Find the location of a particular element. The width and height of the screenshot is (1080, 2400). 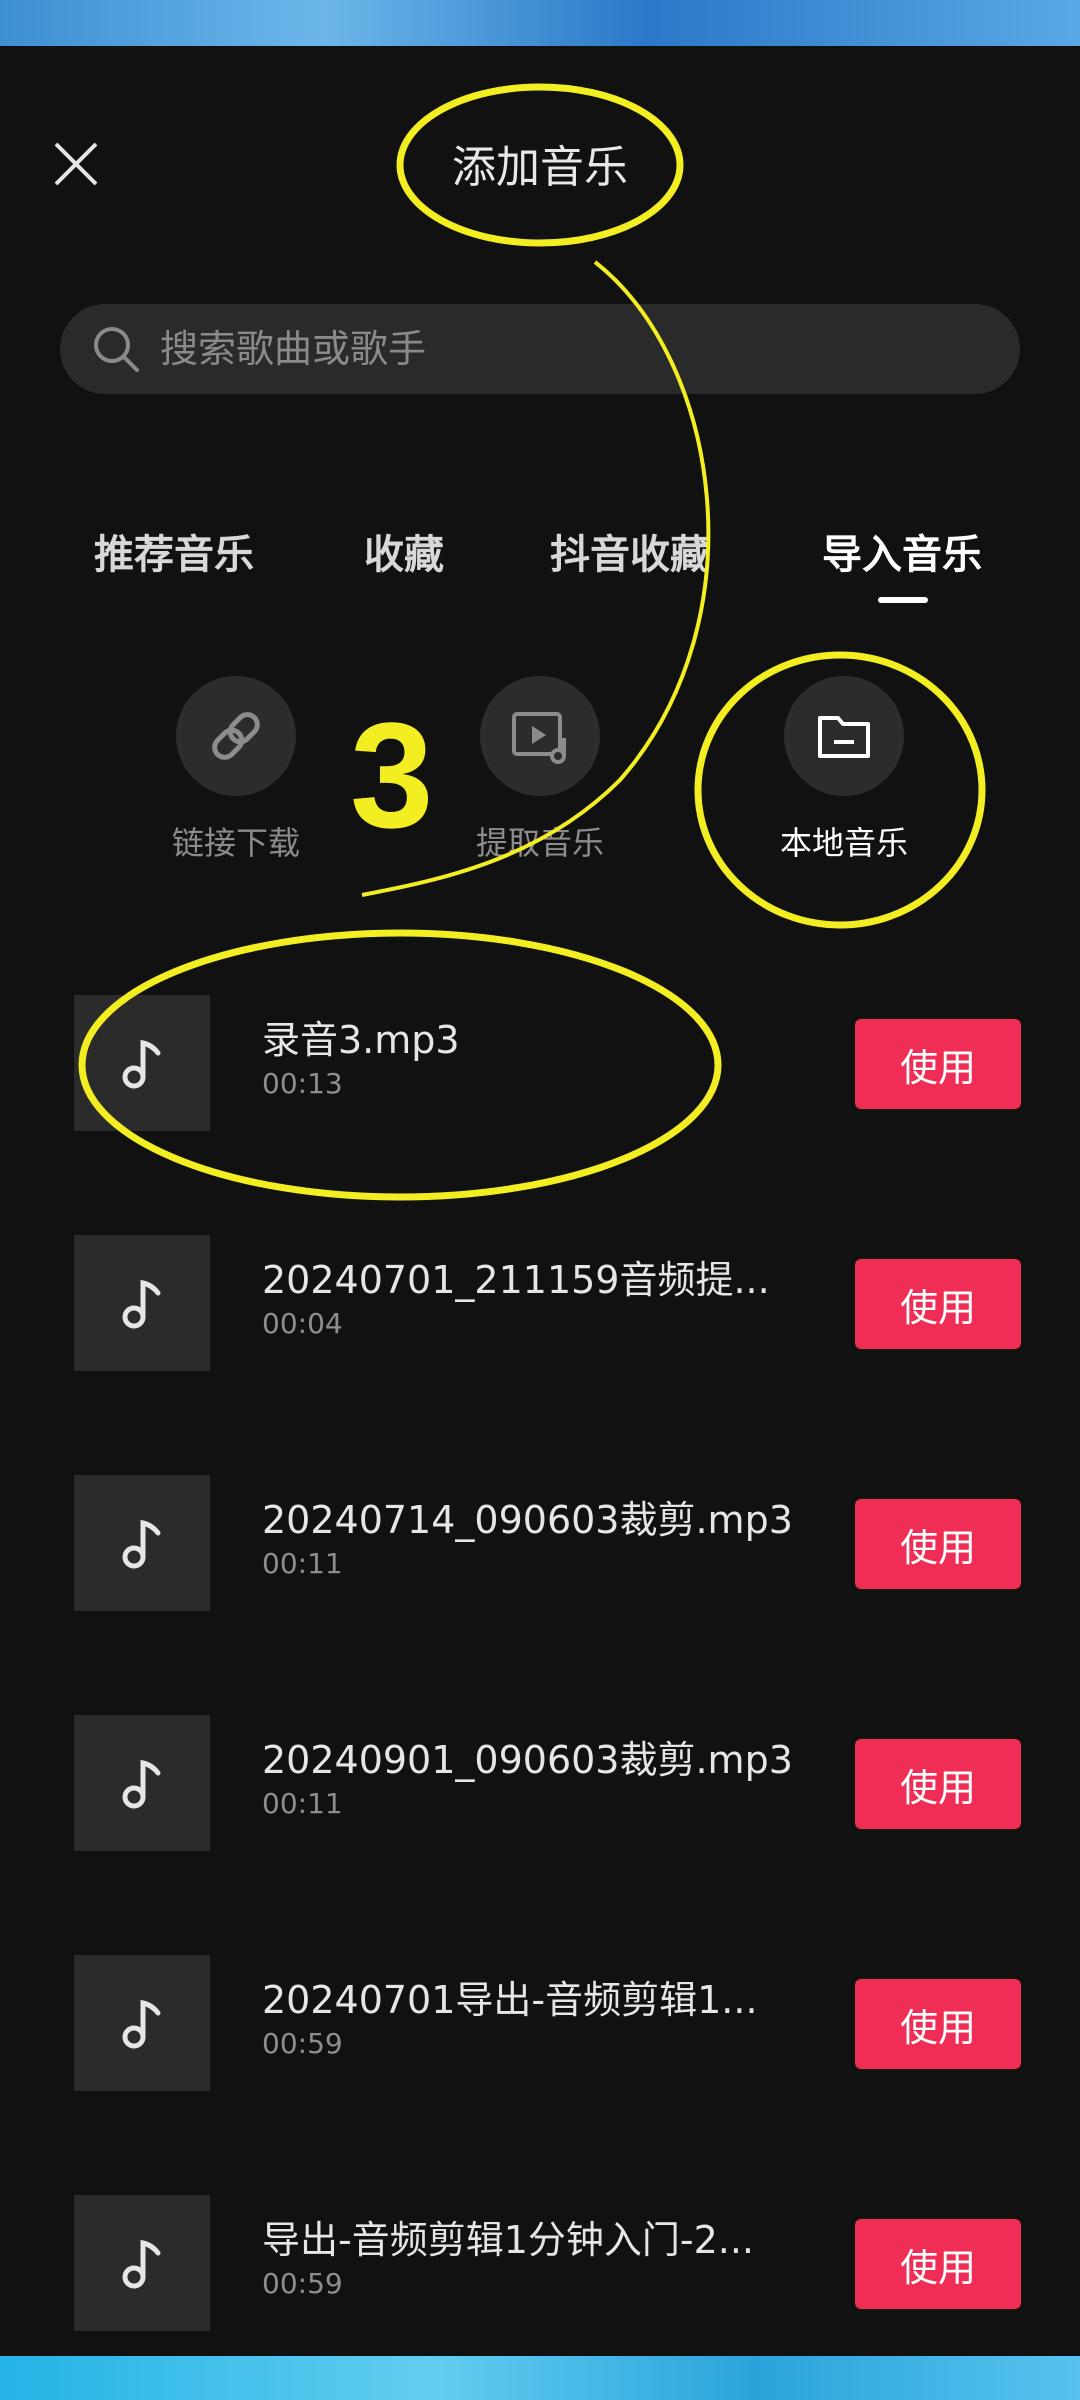

tab-favorites: 收藏 is located at coordinates (404, 555).